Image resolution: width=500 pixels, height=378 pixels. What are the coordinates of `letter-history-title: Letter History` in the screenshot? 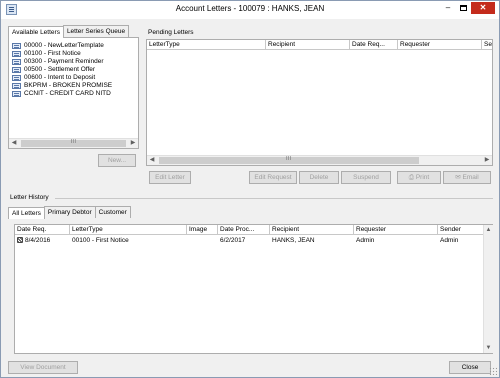 It's located at (29, 197).